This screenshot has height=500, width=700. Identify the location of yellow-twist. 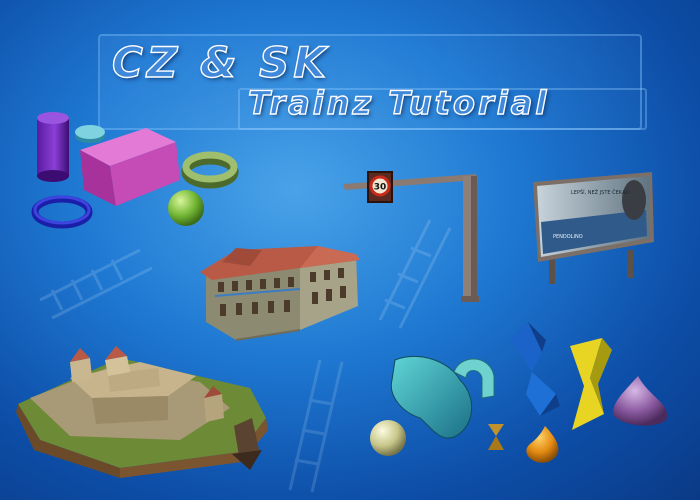
(591, 384).